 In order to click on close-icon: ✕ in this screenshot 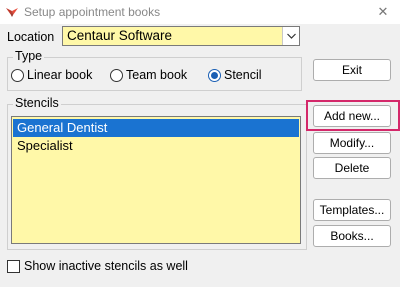, I will do `click(383, 12)`.